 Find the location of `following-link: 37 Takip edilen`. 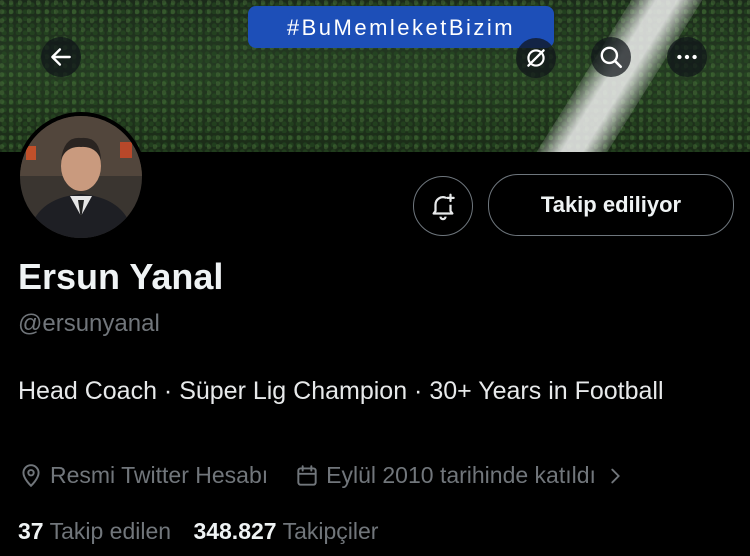

following-link: 37 Takip edilen is located at coordinates (94, 531).